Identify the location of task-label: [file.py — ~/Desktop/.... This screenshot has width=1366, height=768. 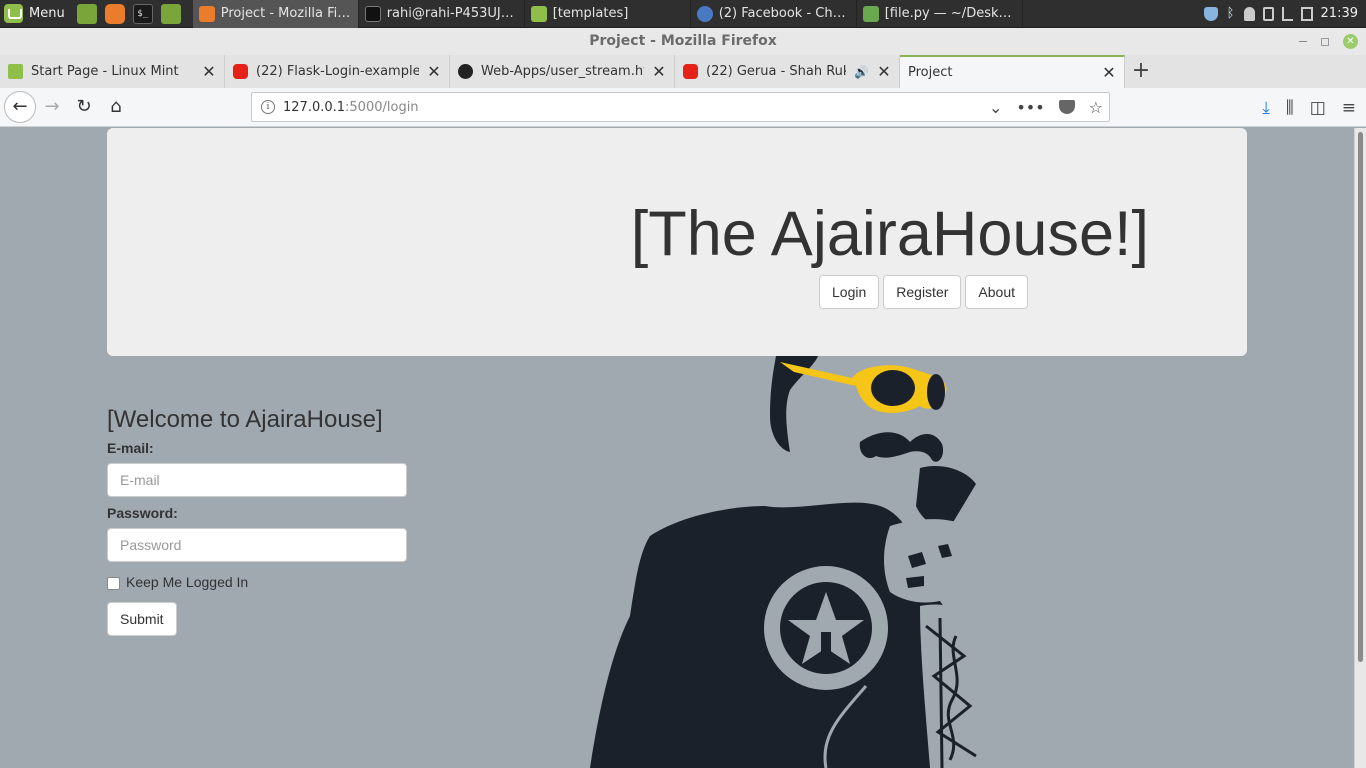
(950, 13).